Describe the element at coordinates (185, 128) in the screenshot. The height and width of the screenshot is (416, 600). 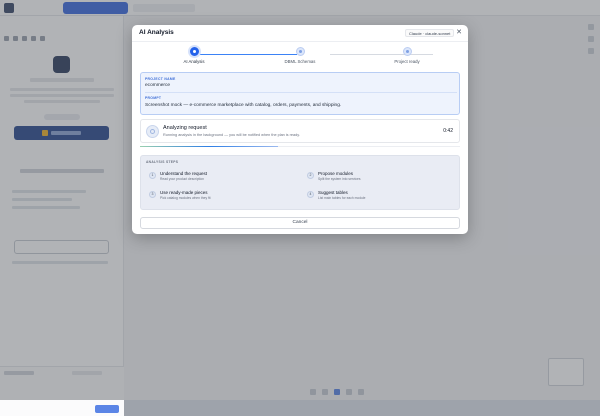
I see `analyzing-title: Analyzing request` at that location.